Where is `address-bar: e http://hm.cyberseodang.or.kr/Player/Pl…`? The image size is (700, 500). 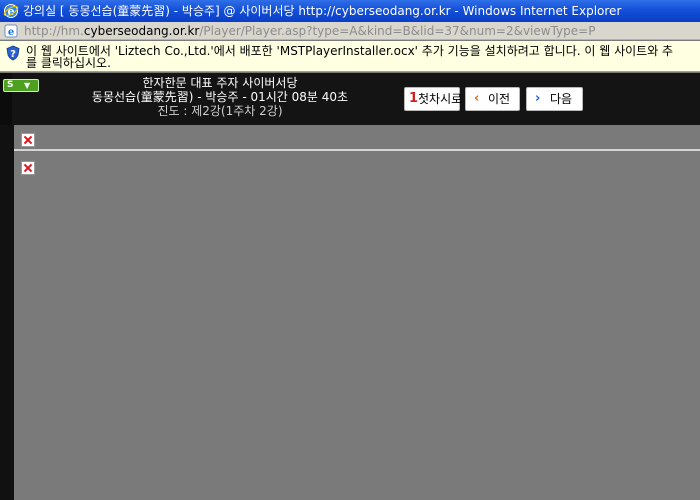
address-bar: e http://hm.cyberseodang.or.kr/Player/Pl… is located at coordinates (350, 31).